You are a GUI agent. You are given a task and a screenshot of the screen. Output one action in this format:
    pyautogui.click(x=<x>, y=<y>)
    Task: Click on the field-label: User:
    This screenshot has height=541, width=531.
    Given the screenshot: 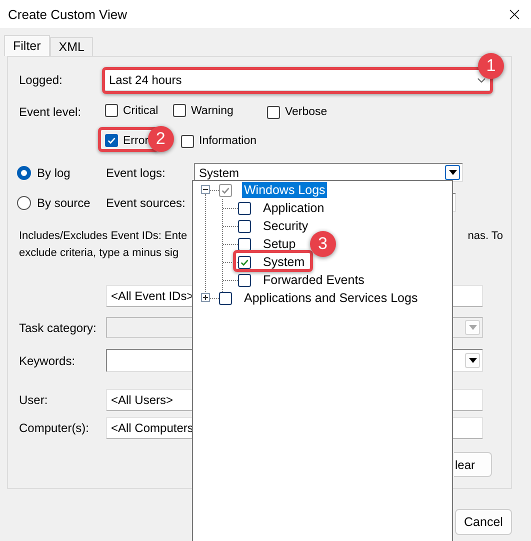 What is the action you would take?
    pyautogui.click(x=34, y=400)
    